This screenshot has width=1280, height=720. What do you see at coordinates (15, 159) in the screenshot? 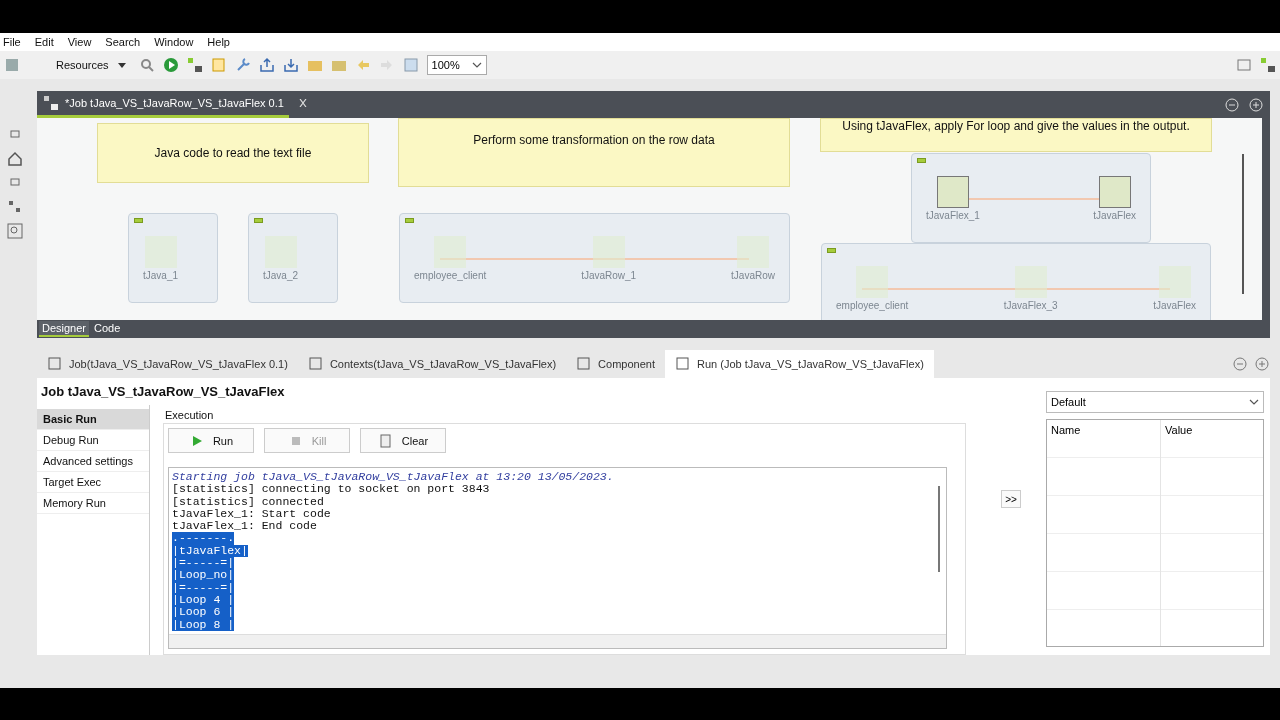
I see `home-icon` at bounding box center [15, 159].